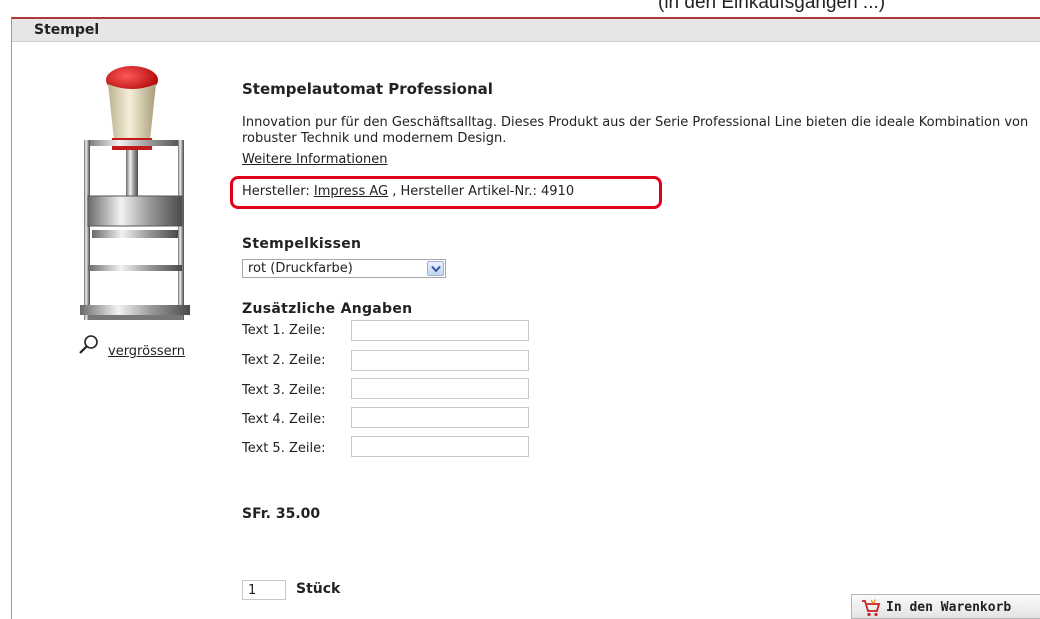  Describe the element at coordinates (144, 195) in the screenshot. I see `product-image` at that location.